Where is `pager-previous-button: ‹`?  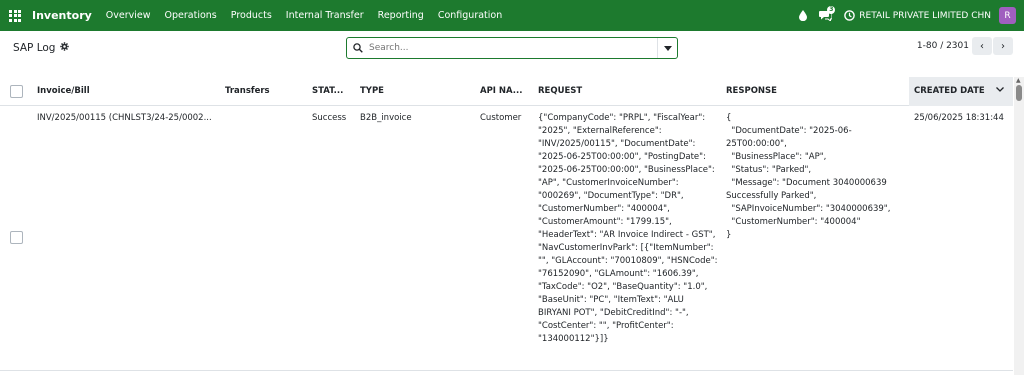 pager-previous-button: ‹ is located at coordinates (982, 46).